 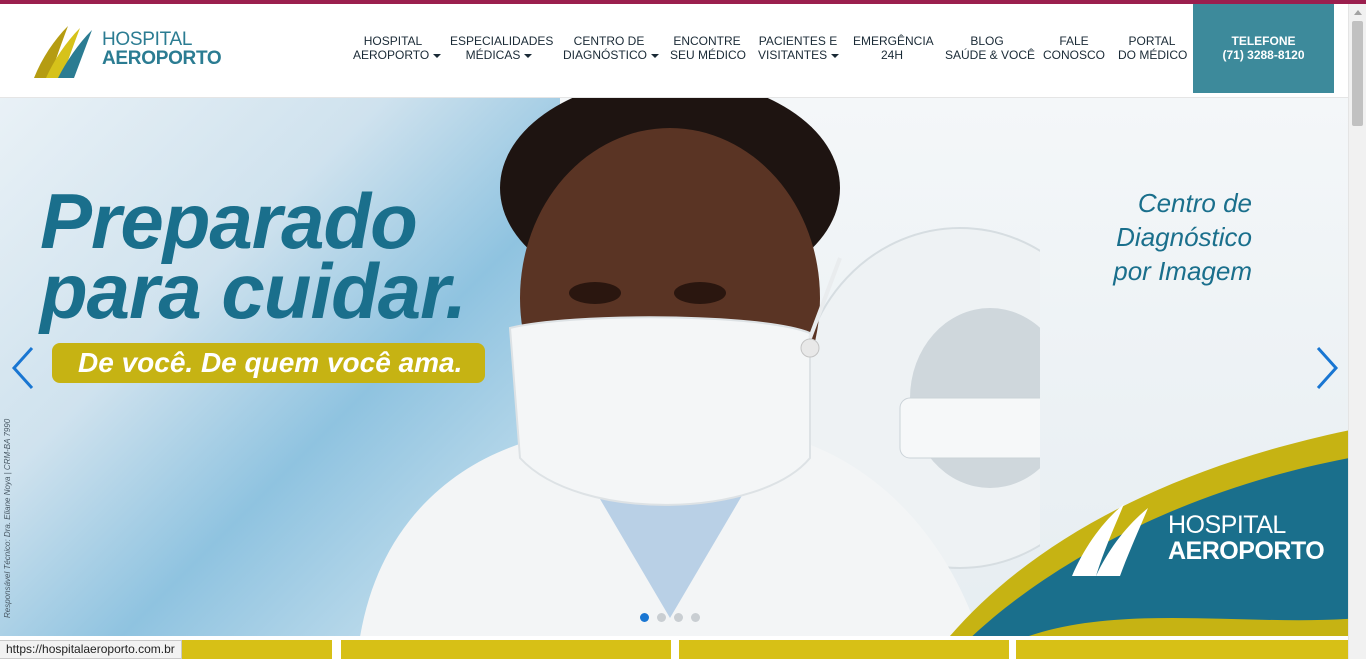 I want to click on browser-status-url: https://hospitalaeroporto.com.br, so click(x=91, y=649).